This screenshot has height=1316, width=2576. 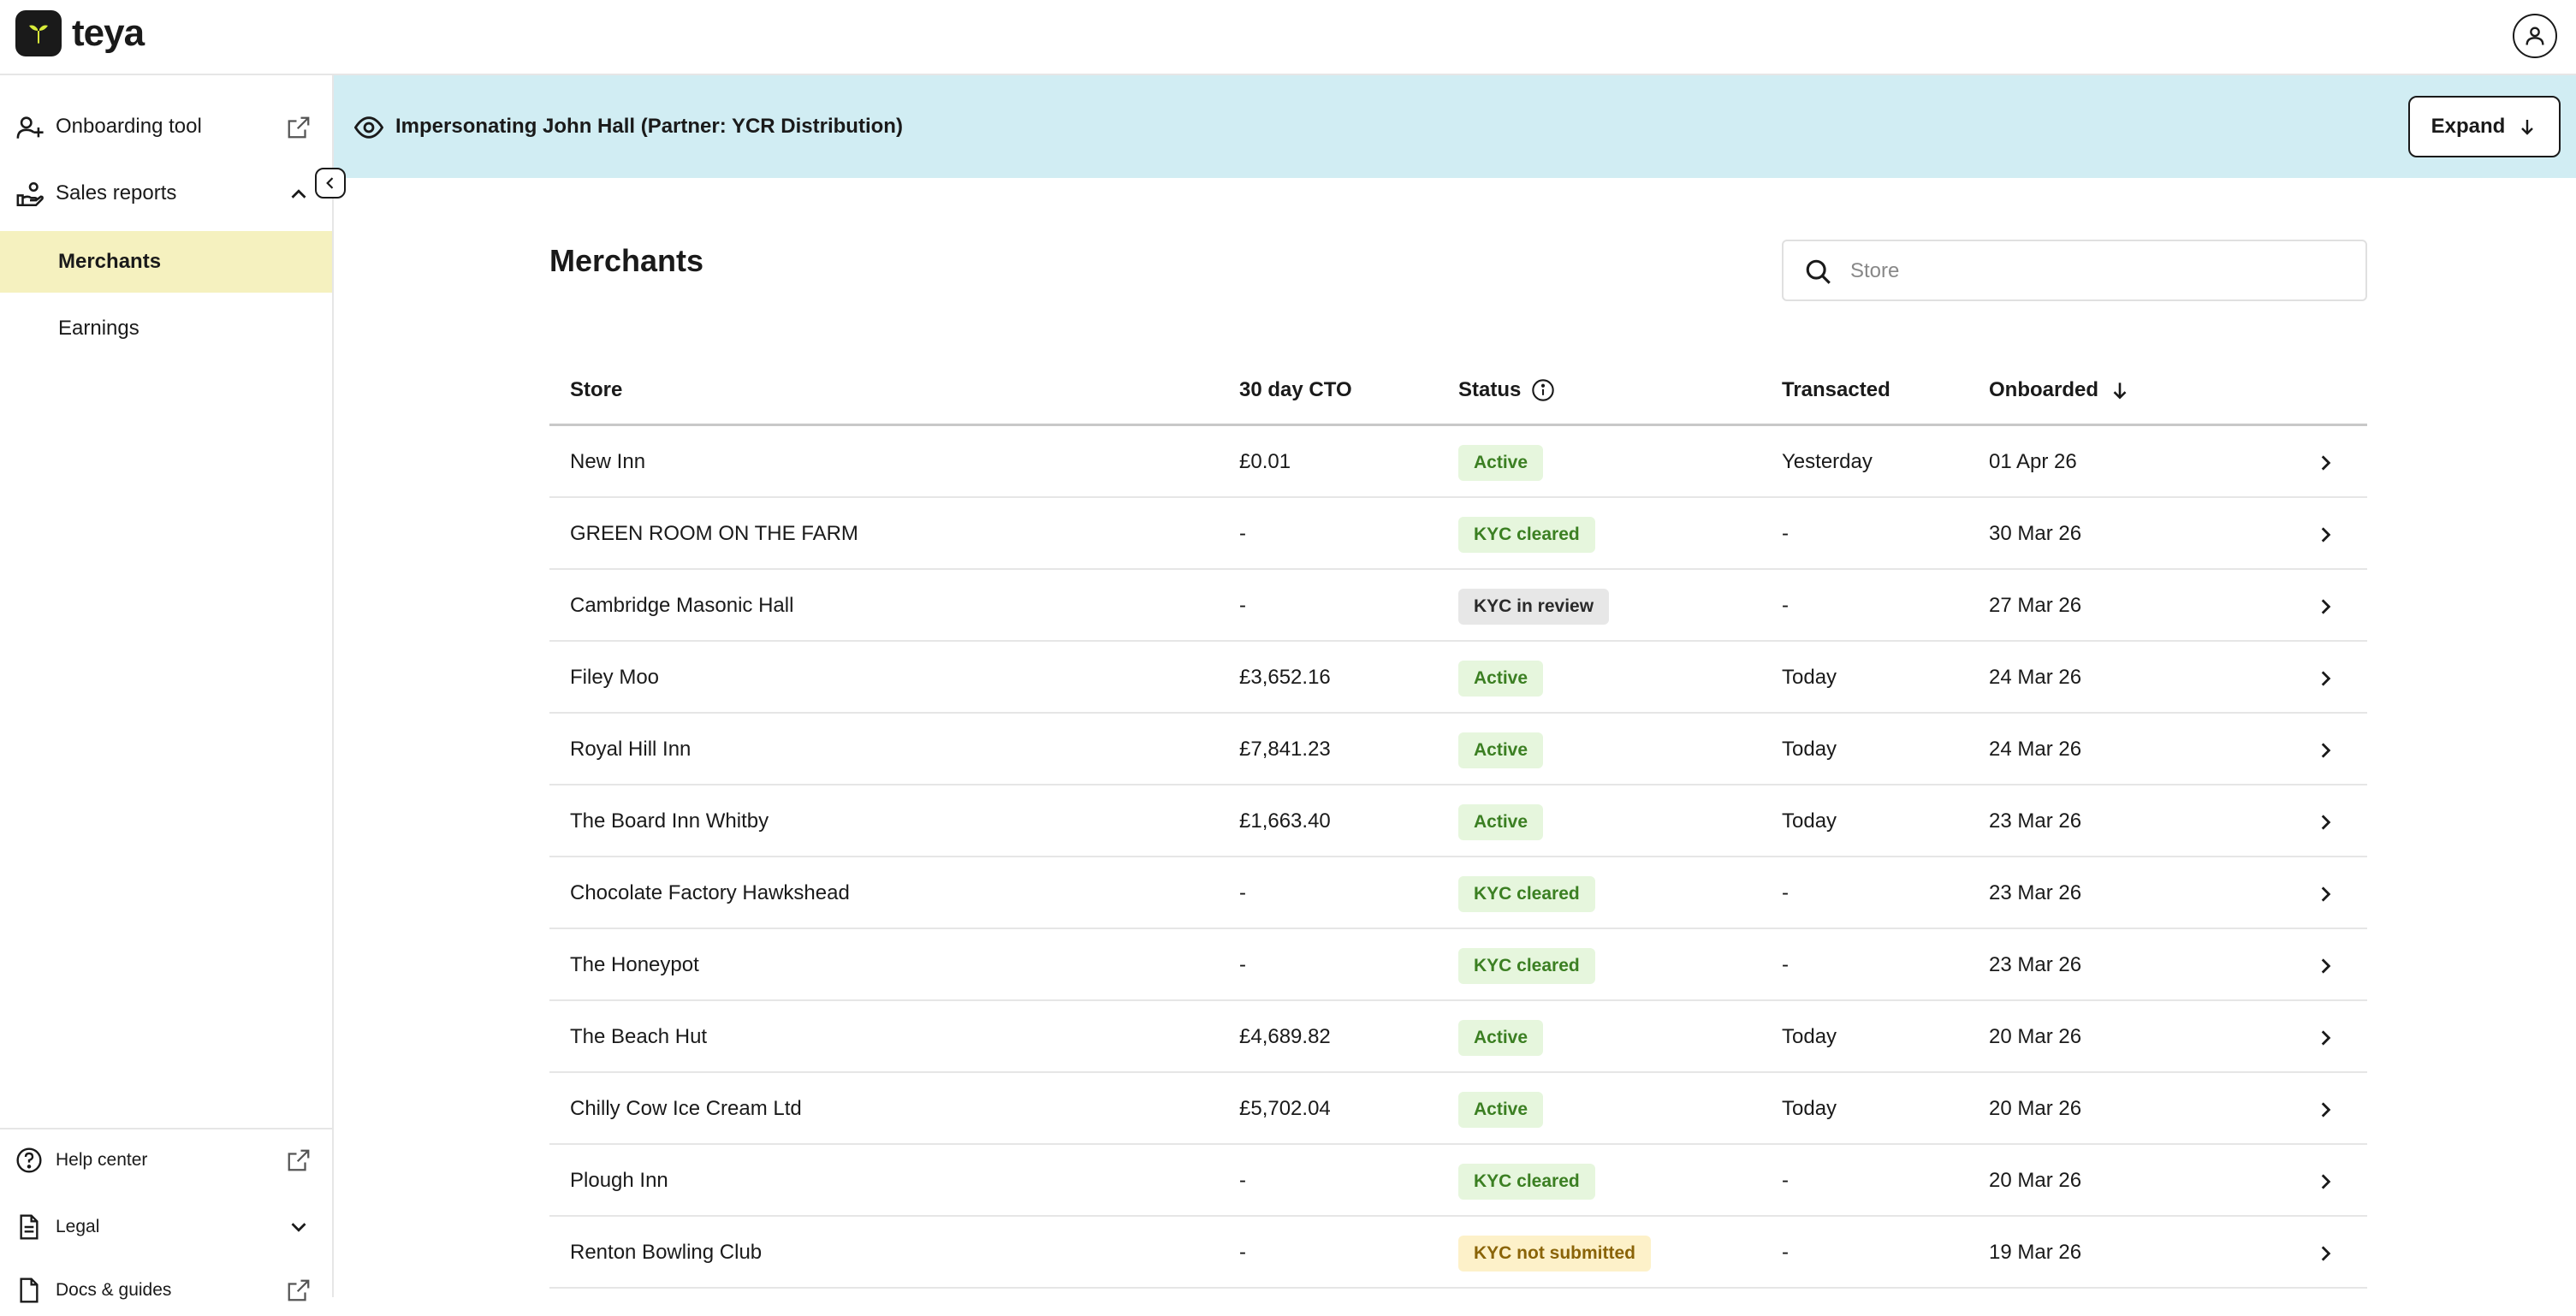 What do you see at coordinates (2098, 271) in the screenshot?
I see `search-input` at bounding box center [2098, 271].